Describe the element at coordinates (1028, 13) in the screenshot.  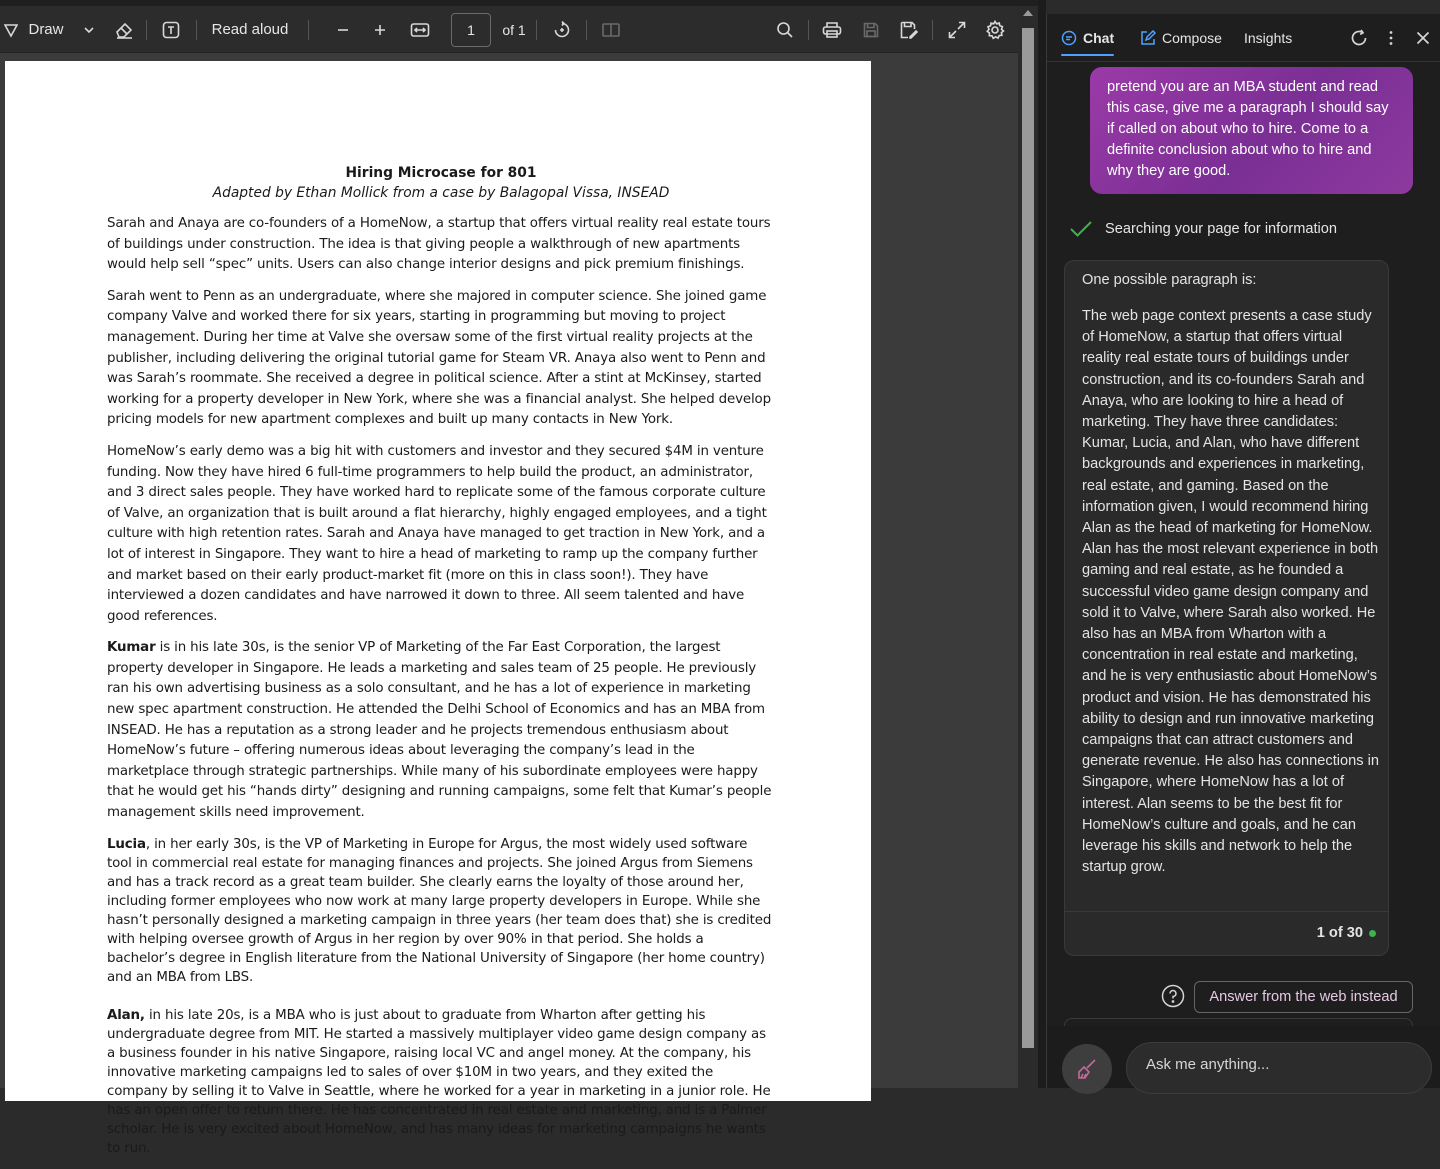
I see `scroll-up-arrow-icon` at that location.